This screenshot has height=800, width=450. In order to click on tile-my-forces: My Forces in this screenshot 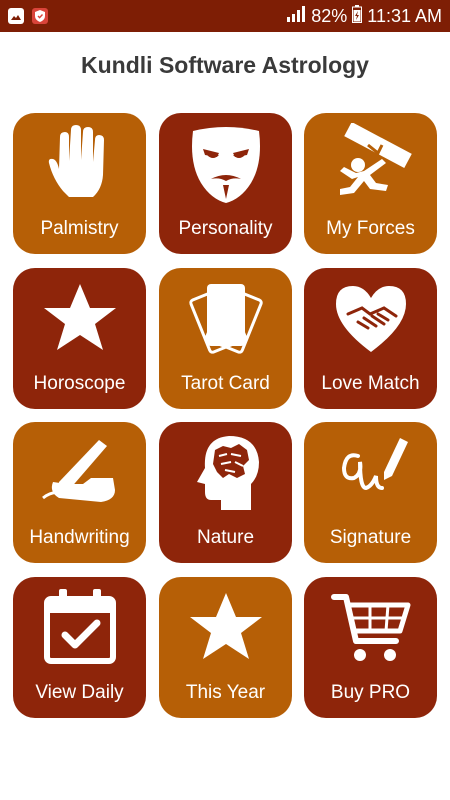, I will do `click(370, 183)`.